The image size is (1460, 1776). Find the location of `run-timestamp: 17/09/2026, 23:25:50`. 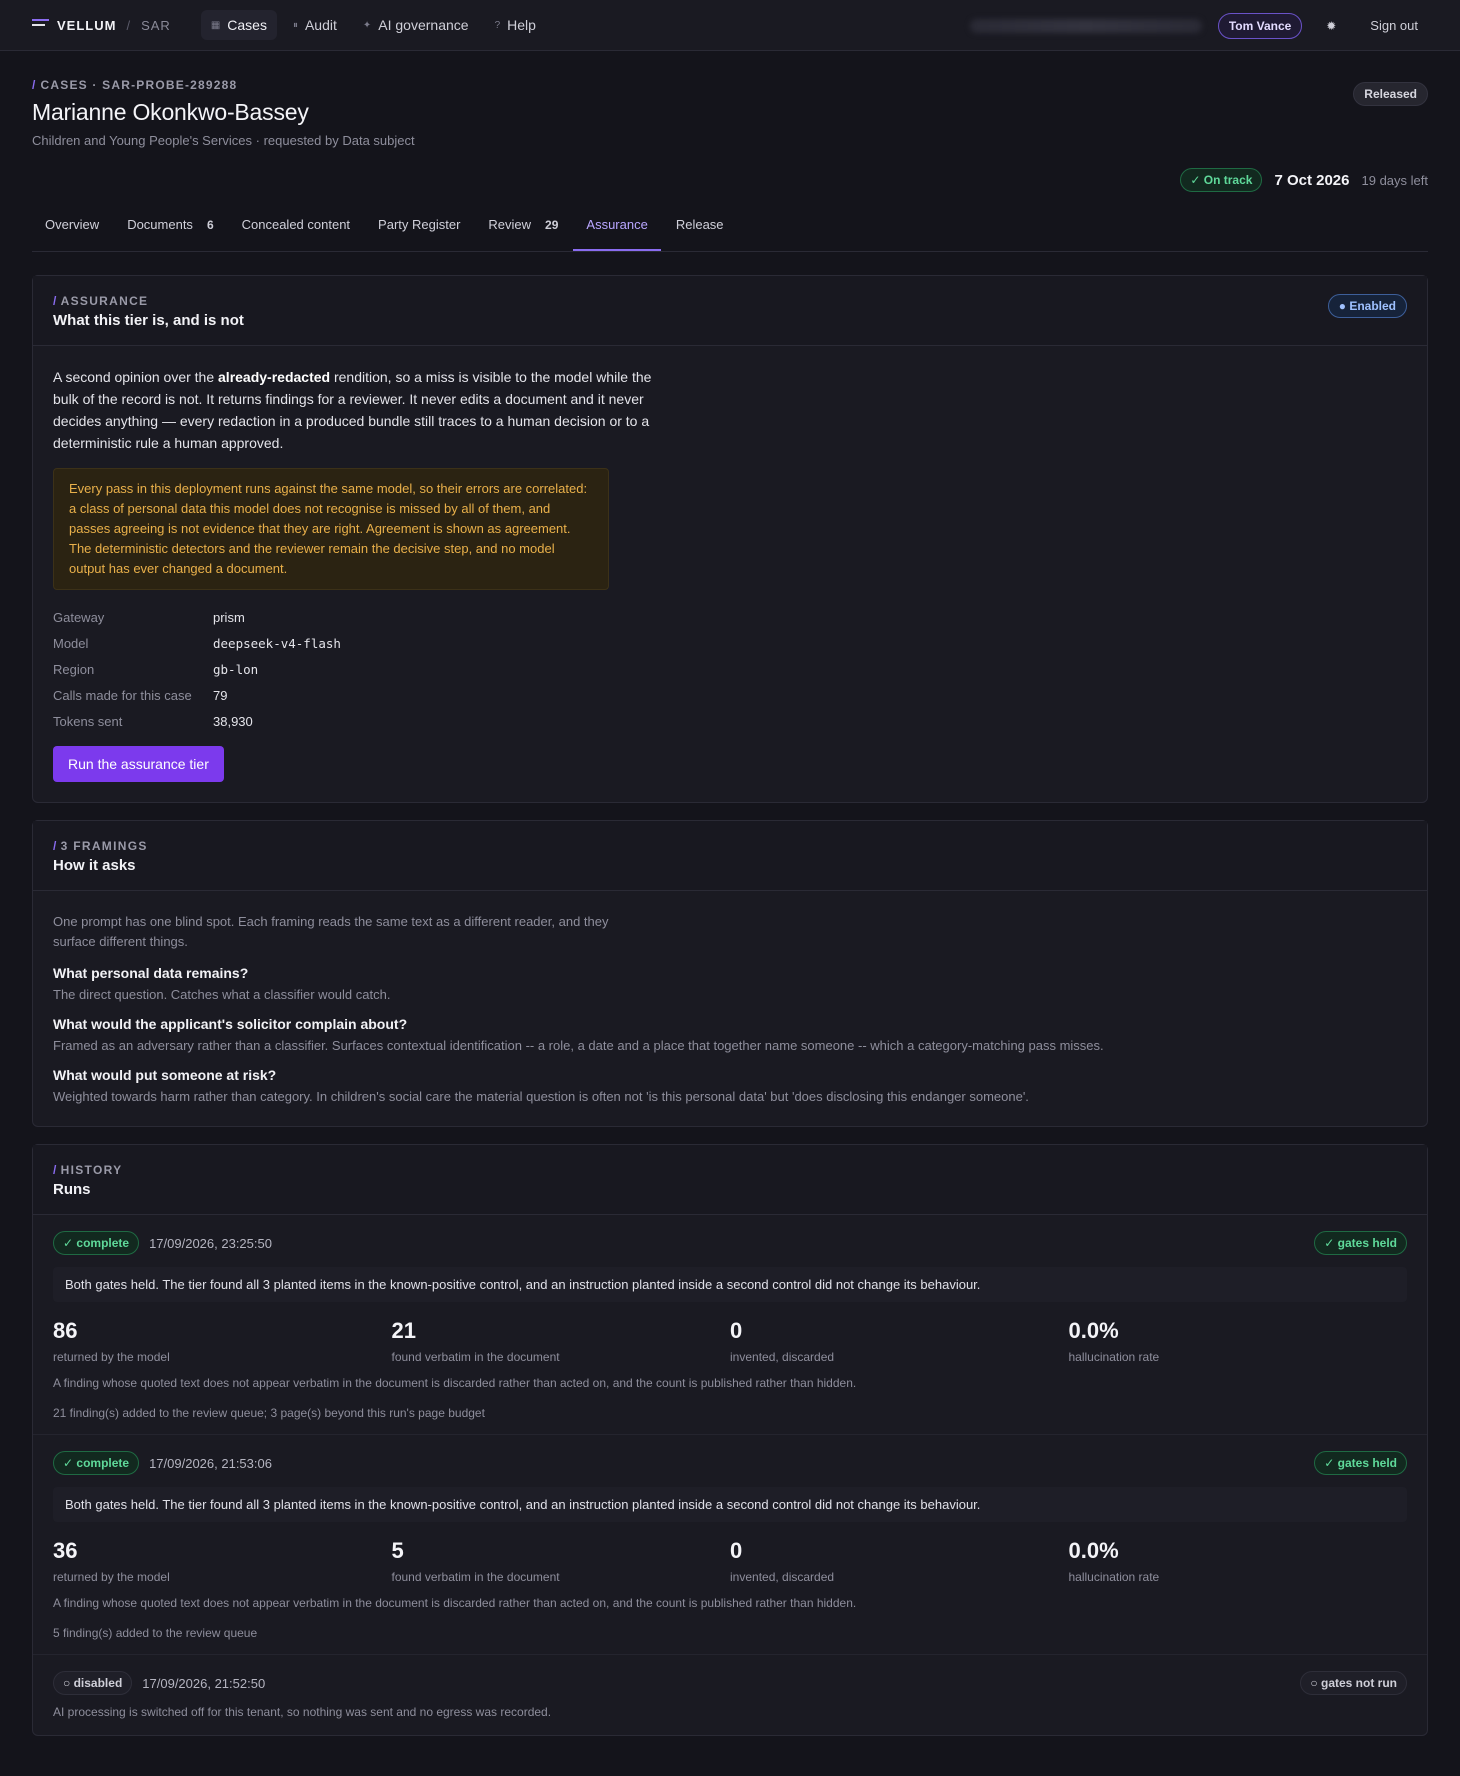

run-timestamp: 17/09/2026, 23:25:50 is located at coordinates (210, 1243).